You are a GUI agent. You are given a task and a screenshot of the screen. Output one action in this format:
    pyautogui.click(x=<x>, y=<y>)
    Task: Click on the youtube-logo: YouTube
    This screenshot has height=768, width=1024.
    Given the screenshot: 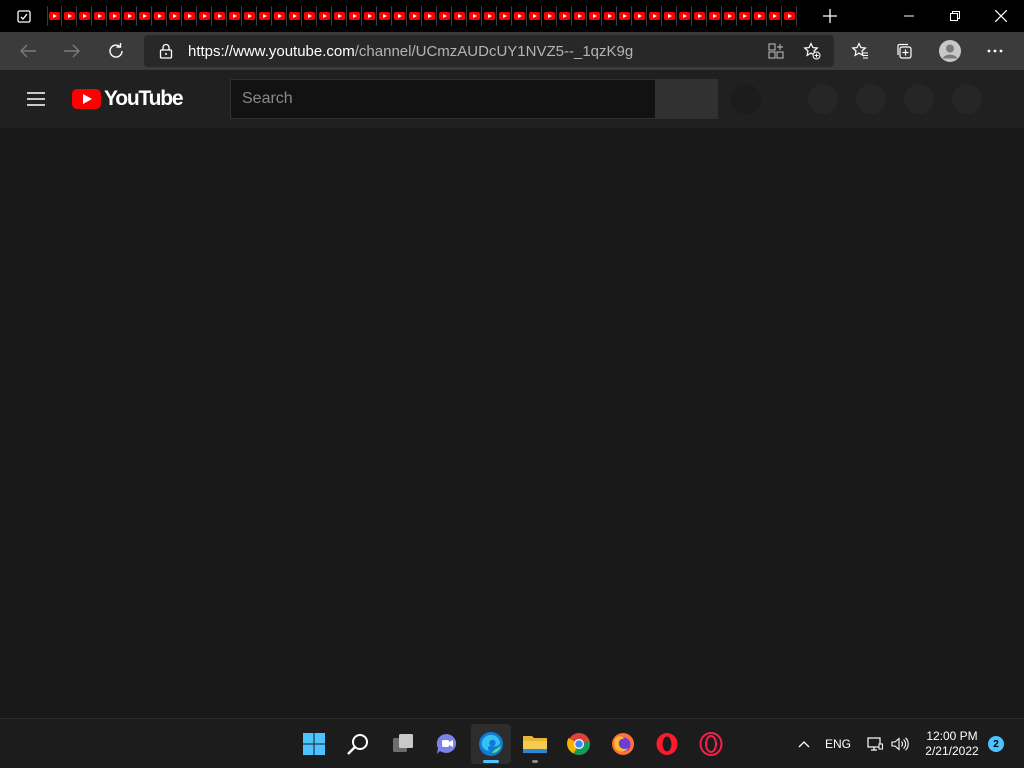 What is the action you would take?
    pyautogui.click(x=128, y=99)
    